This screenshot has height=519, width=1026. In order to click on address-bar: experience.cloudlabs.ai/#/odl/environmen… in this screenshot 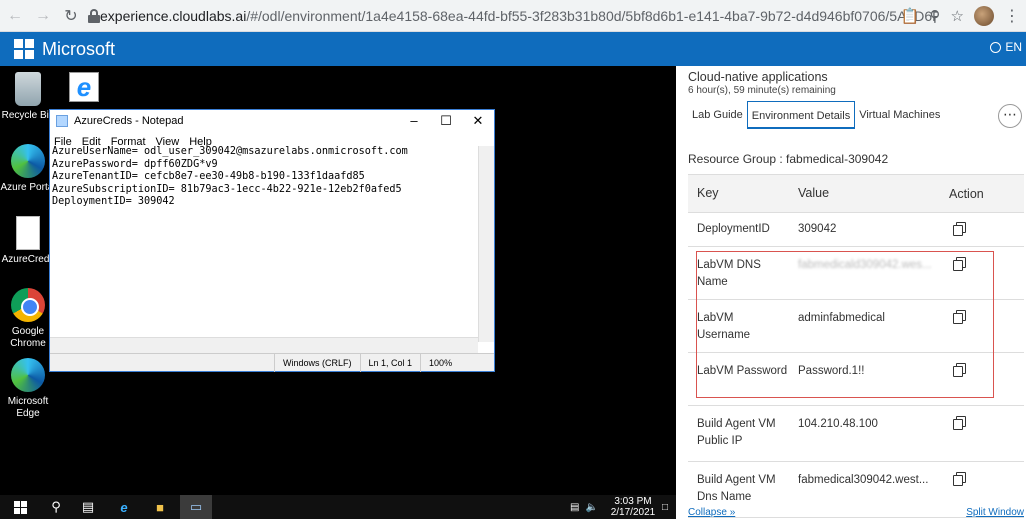, I will do `click(513, 16)`.